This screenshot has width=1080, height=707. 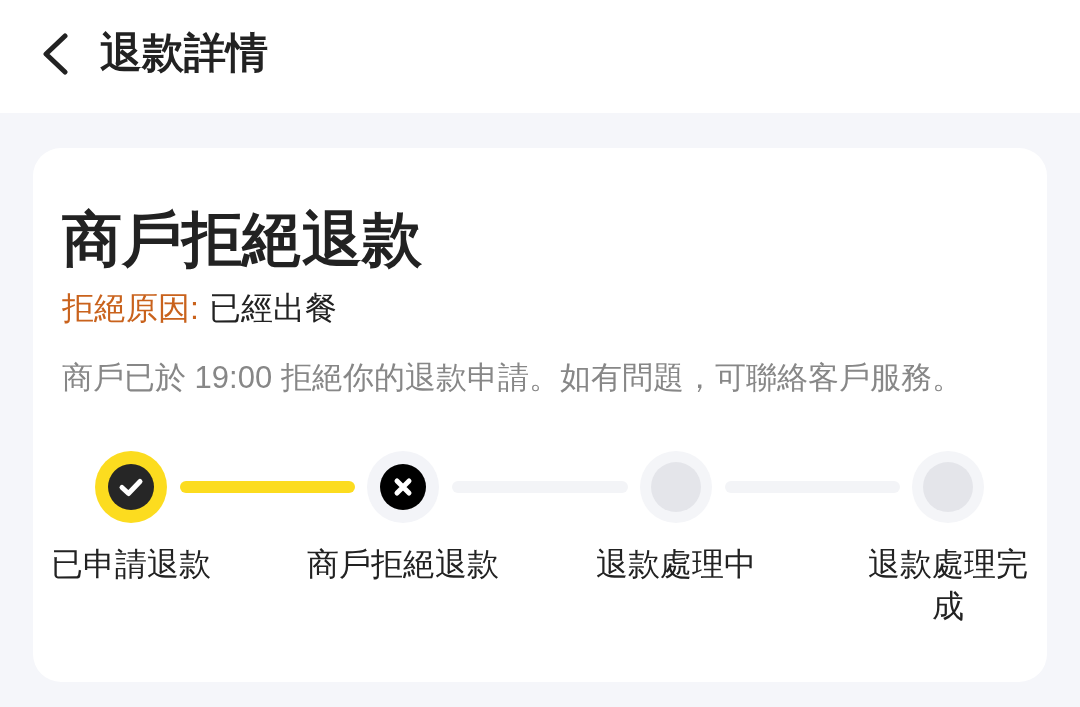 I want to click on status-description: 商戶已於 19:00 拒絕你的退款申請。如有問題，可聯絡客戶服務。, so click(x=513, y=378).